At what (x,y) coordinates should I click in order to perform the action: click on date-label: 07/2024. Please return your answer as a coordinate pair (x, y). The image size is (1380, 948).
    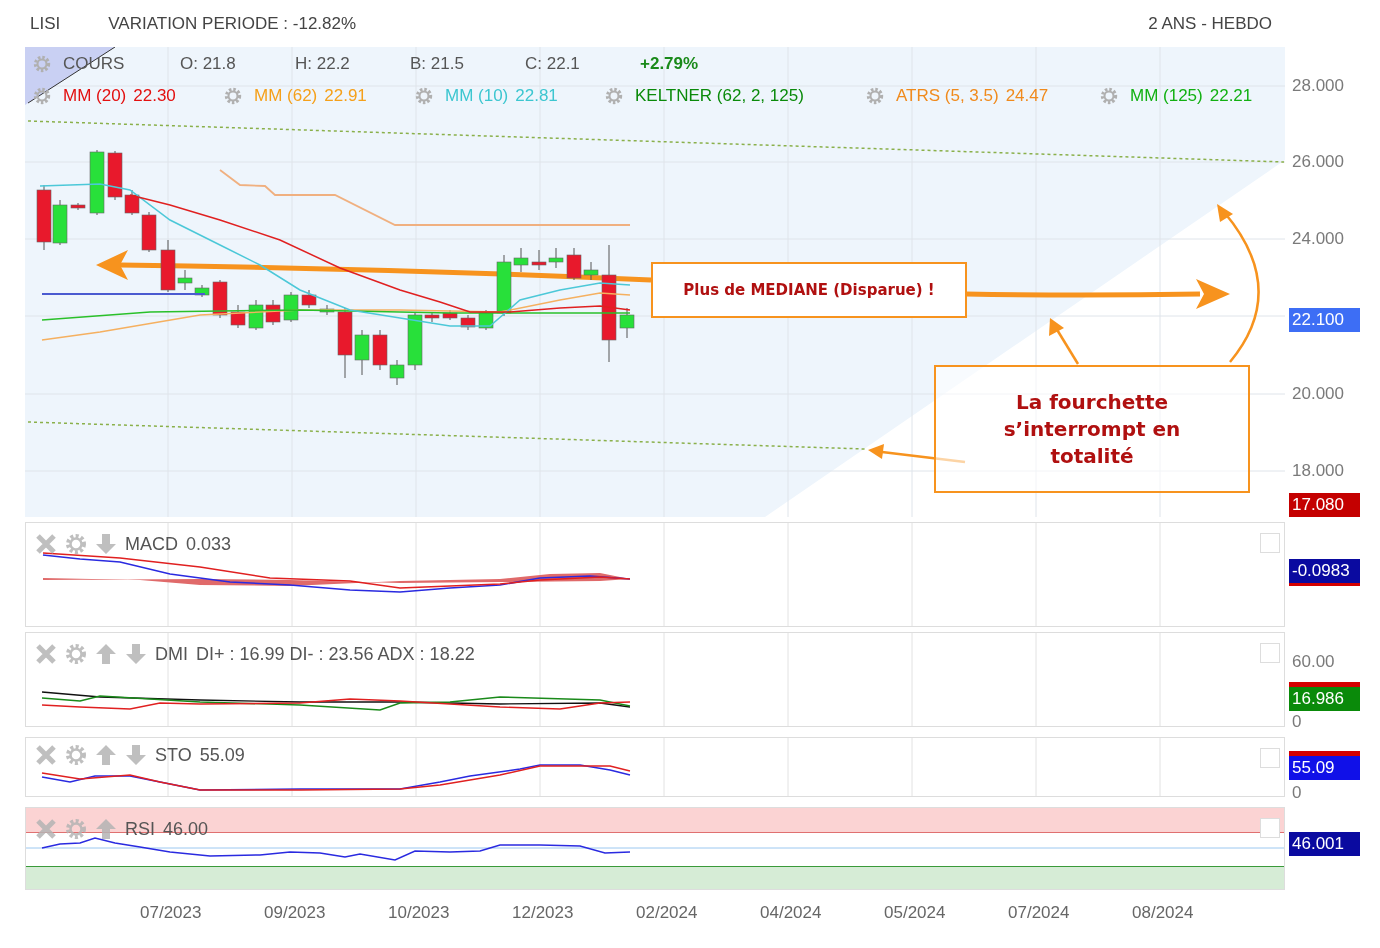
    Looking at the image, I should click on (1039, 912).